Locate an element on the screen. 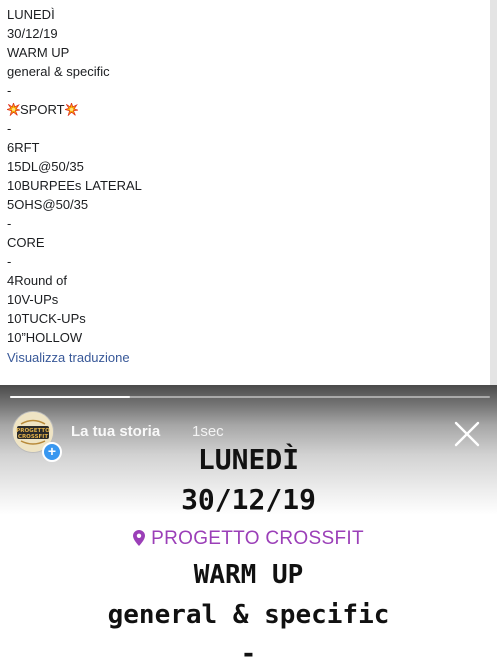 The image size is (497, 668). logo-text-bottom: CROSSFIT is located at coordinates (33, 437).